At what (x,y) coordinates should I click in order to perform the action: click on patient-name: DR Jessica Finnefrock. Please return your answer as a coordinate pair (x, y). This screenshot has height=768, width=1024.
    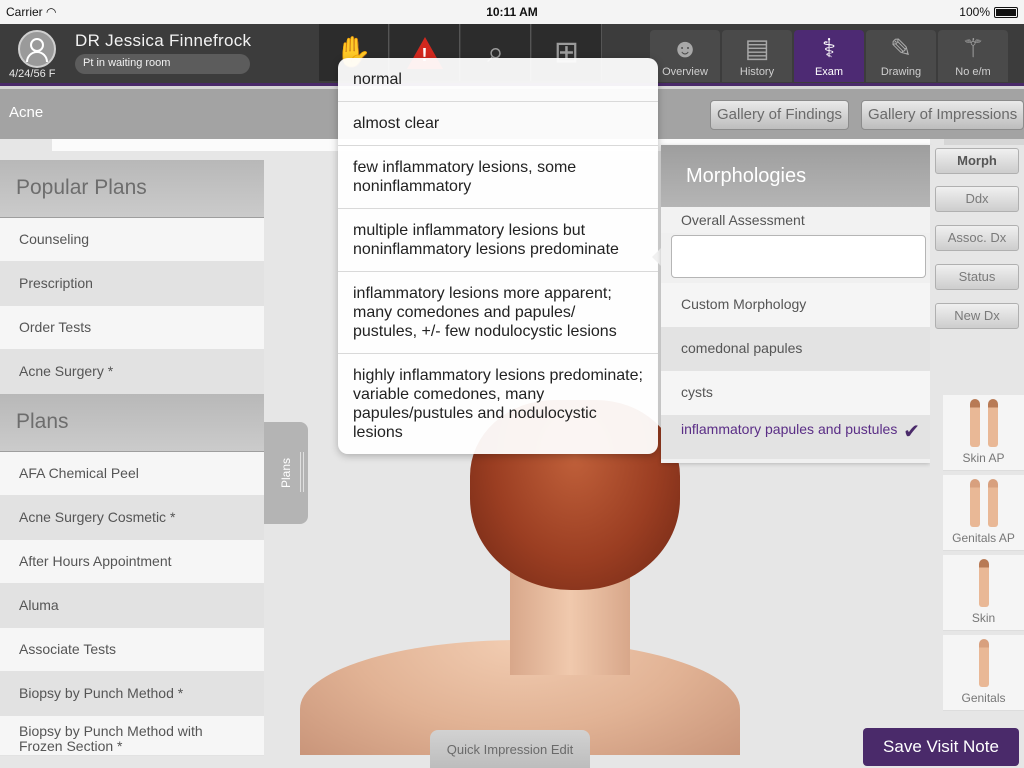
    Looking at the image, I should click on (163, 40).